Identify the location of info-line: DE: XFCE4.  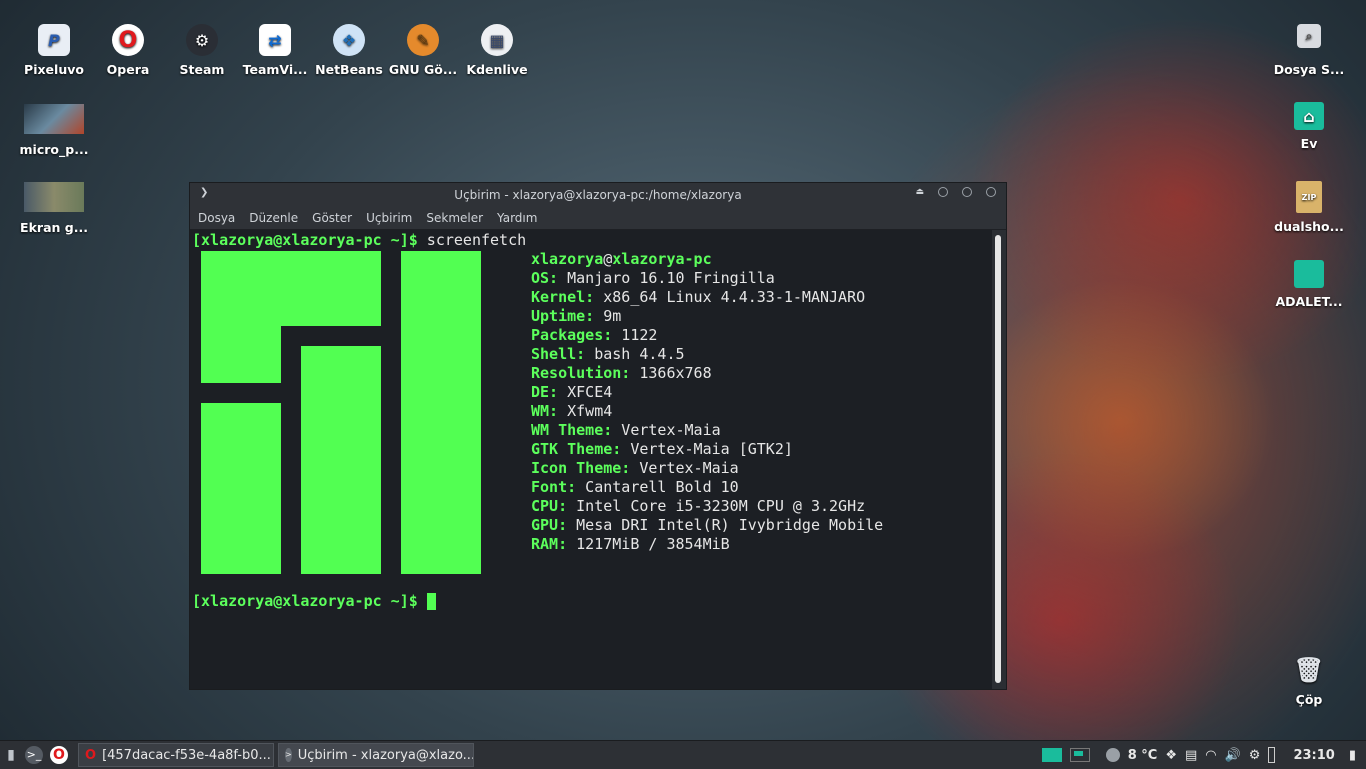
(571, 392).